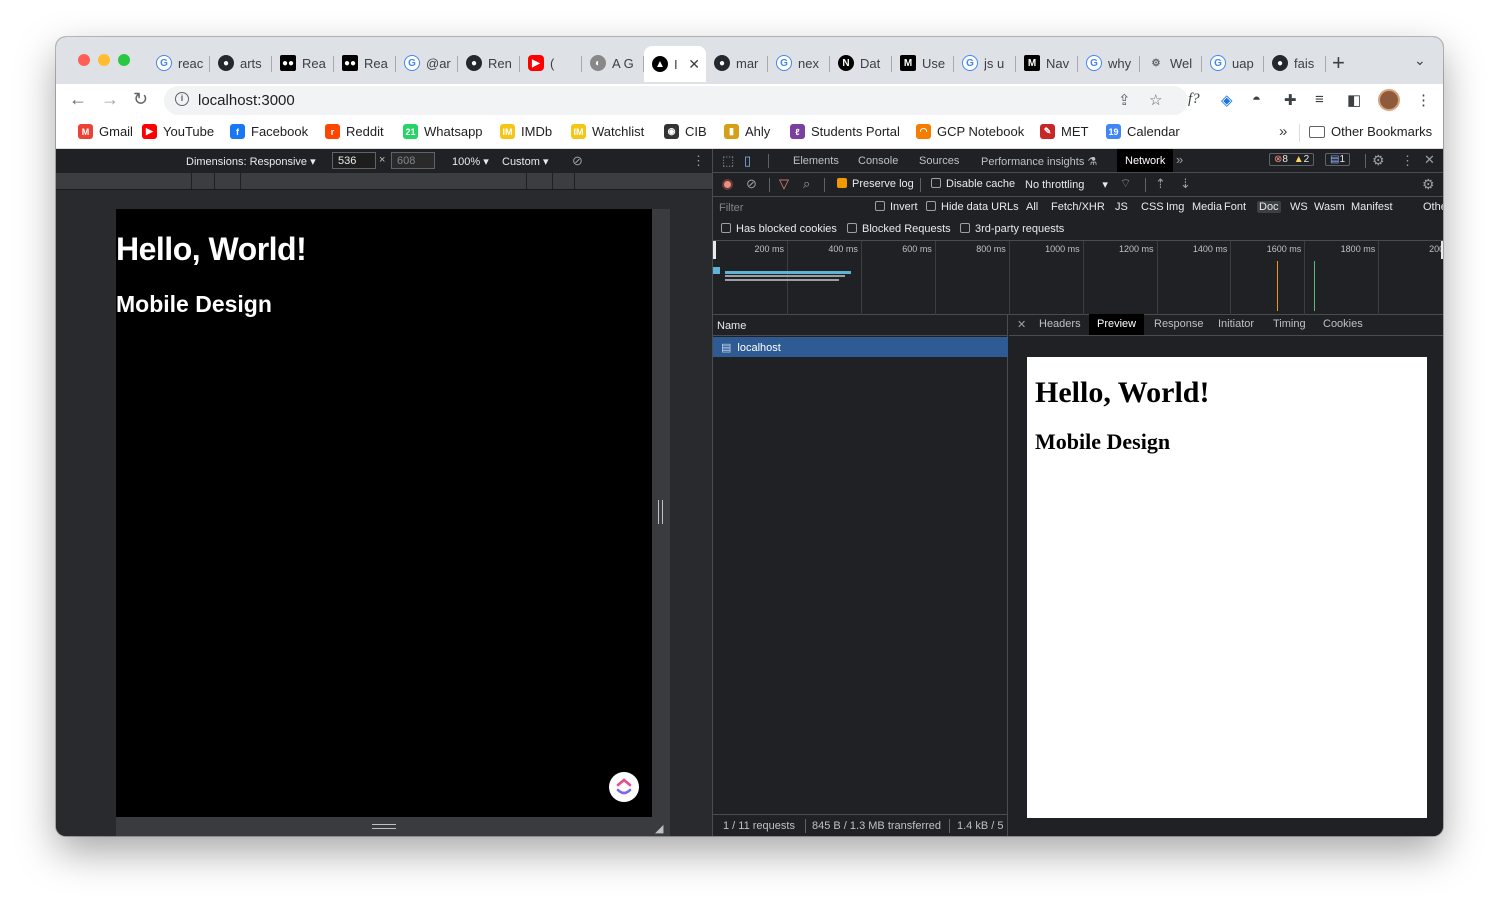 The width and height of the screenshot is (1499, 910). What do you see at coordinates (1060, 324) in the screenshot?
I see `detail-tab-headers: Headers` at bounding box center [1060, 324].